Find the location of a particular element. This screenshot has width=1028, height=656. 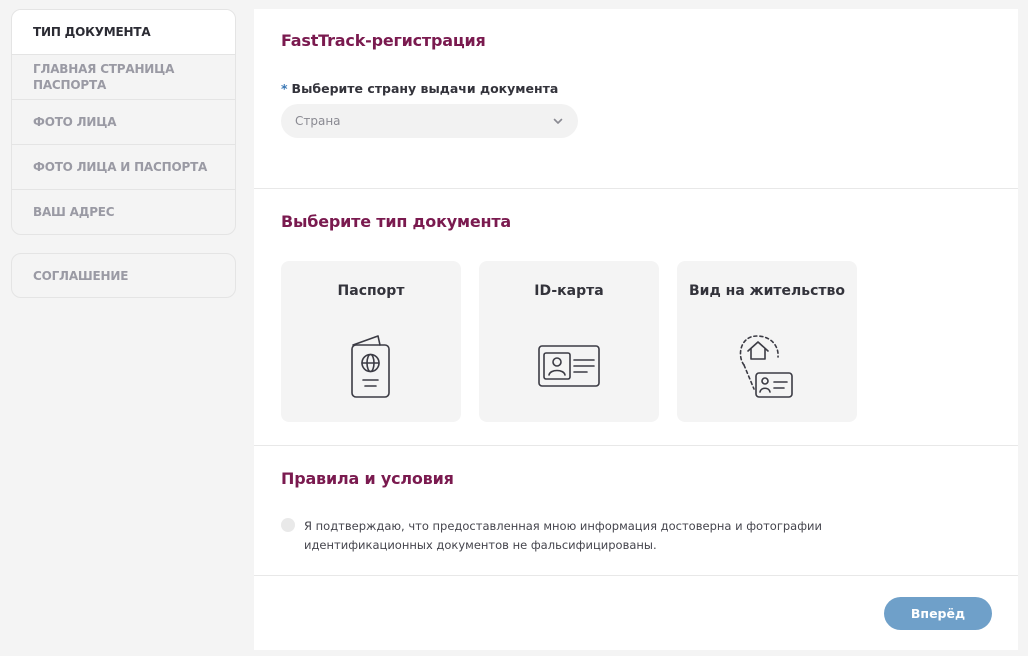

residence-permit-option: Вид на жительство is located at coordinates (767, 341).